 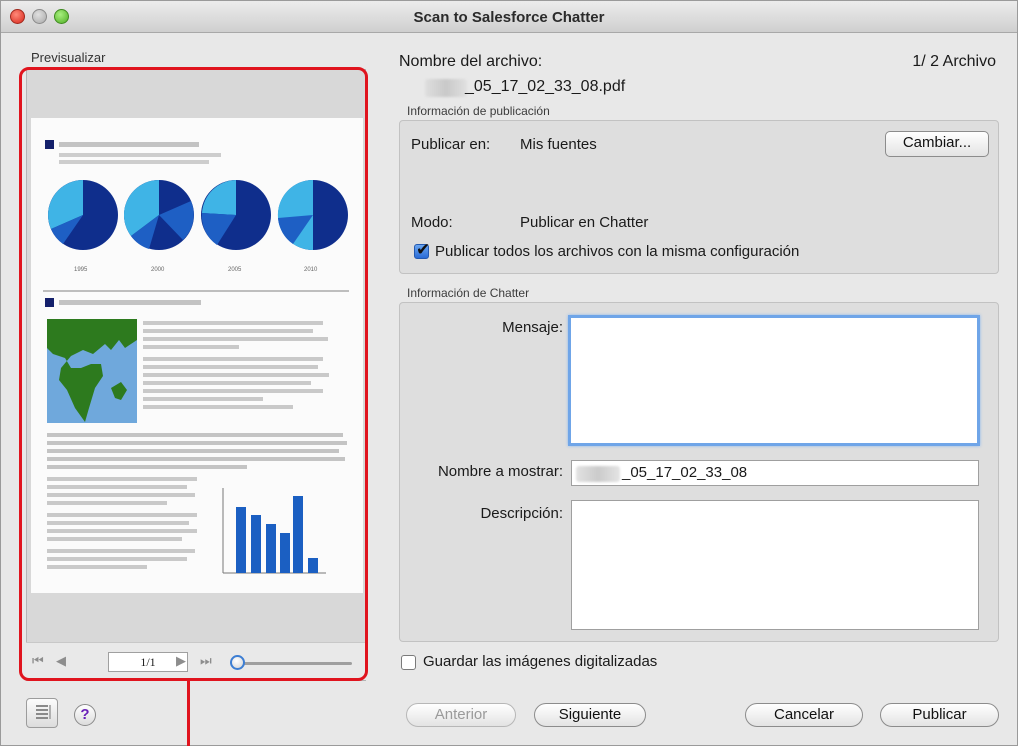 What do you see at coordinates (468, 293) in the screenshot?
I see `chatter-info-section-label: Información de Chatter` at bounding box center [468, 293].